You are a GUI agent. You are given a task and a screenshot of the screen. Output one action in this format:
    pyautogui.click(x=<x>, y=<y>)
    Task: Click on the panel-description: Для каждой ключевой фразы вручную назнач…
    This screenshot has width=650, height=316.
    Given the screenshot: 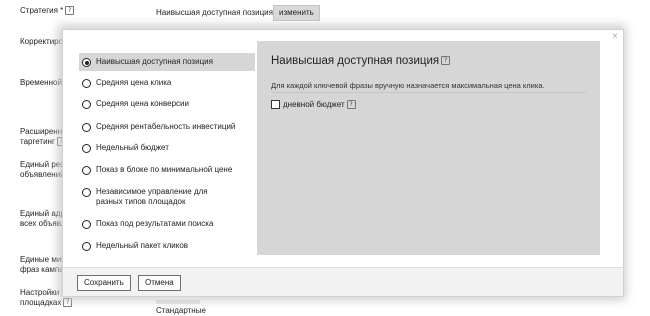 What is the action you would take?
    pyautogui.click(x=408, y=85)
    